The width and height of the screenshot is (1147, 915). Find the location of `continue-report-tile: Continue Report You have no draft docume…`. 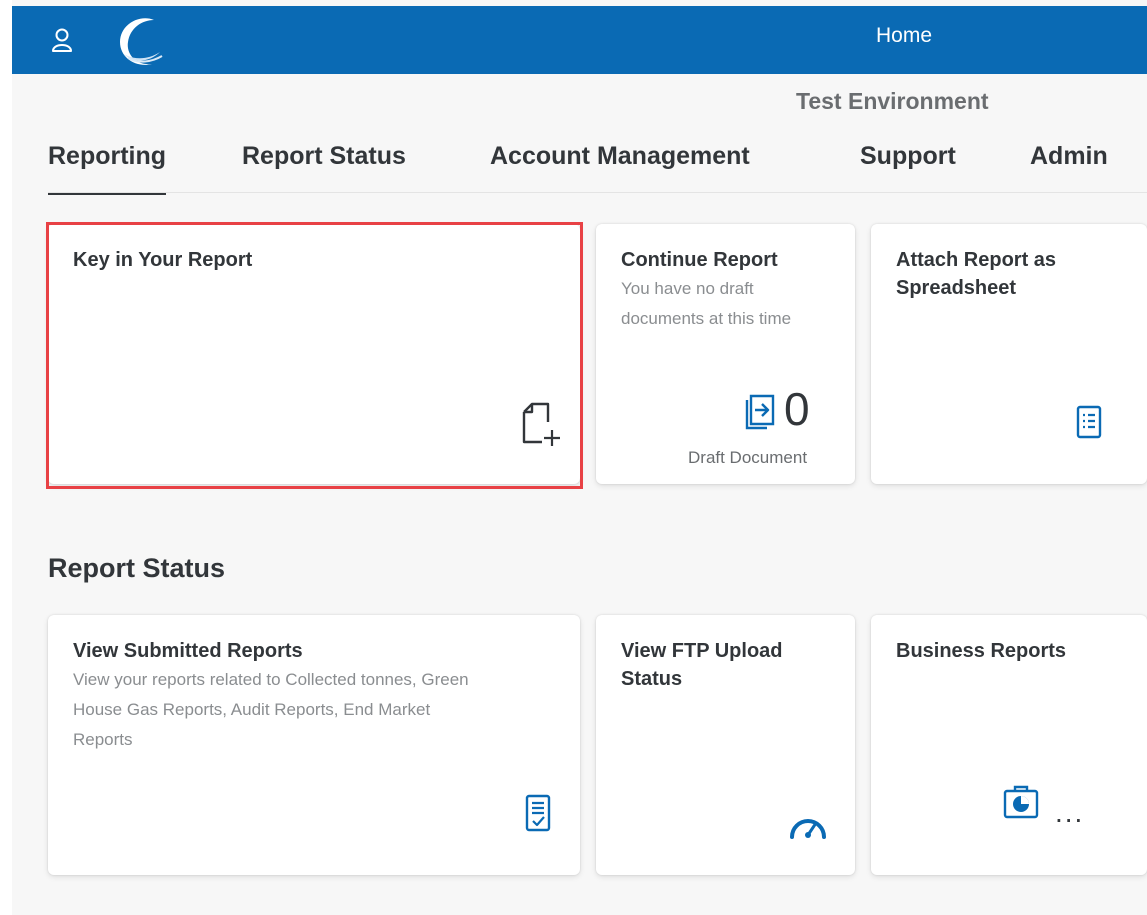

continue-report-tile: Continue Report You have no draft docume… is located at coordinates (725, 354).